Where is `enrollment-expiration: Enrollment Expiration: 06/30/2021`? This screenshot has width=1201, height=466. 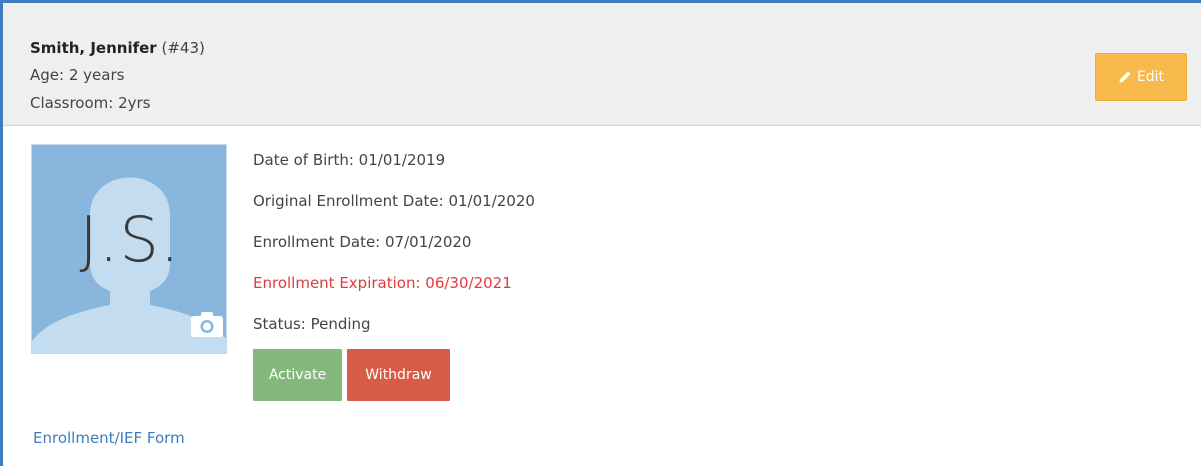
enrollment-expiration: Enrollment Expiration: 06/30/2021 is located at coordinates (382, 283).